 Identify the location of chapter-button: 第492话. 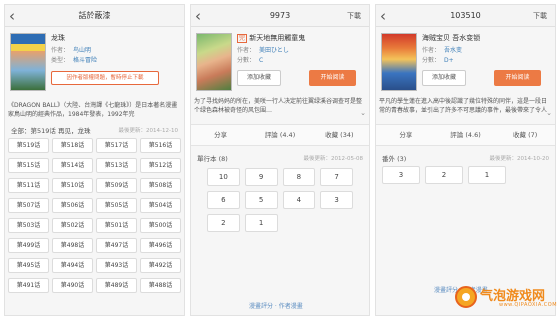
(160, 265).